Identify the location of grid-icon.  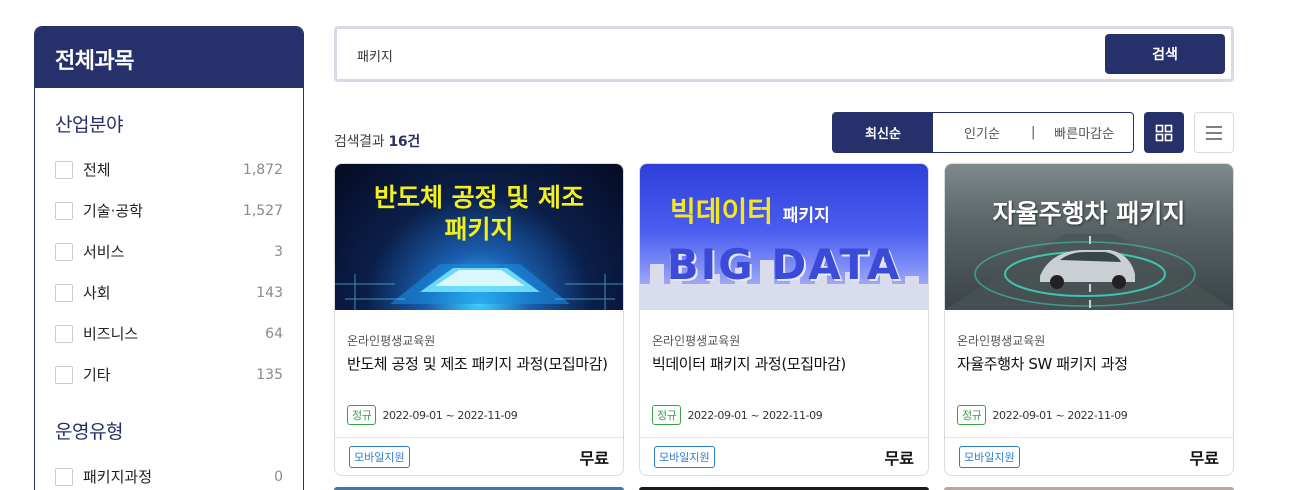
(1164, 132).